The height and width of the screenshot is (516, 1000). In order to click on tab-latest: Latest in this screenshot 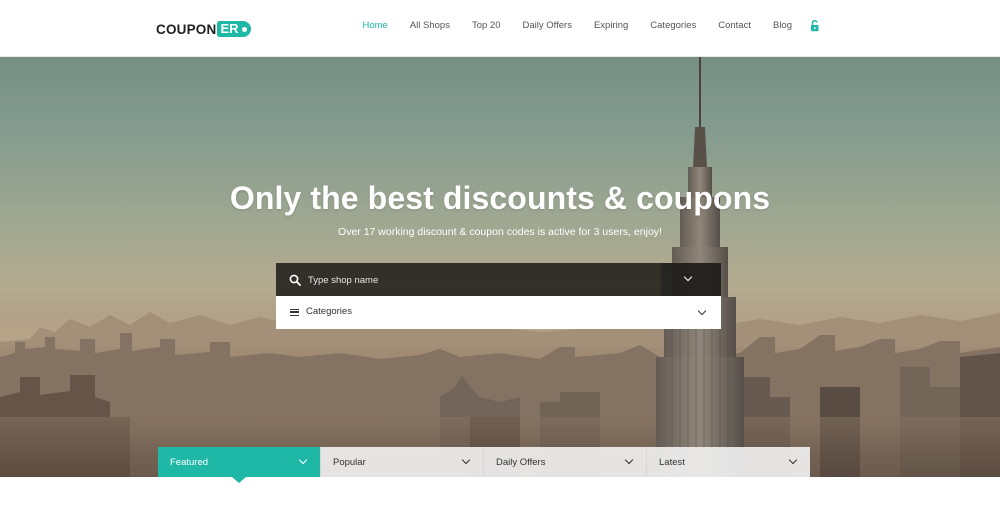, I will do `click(728, 462)`.